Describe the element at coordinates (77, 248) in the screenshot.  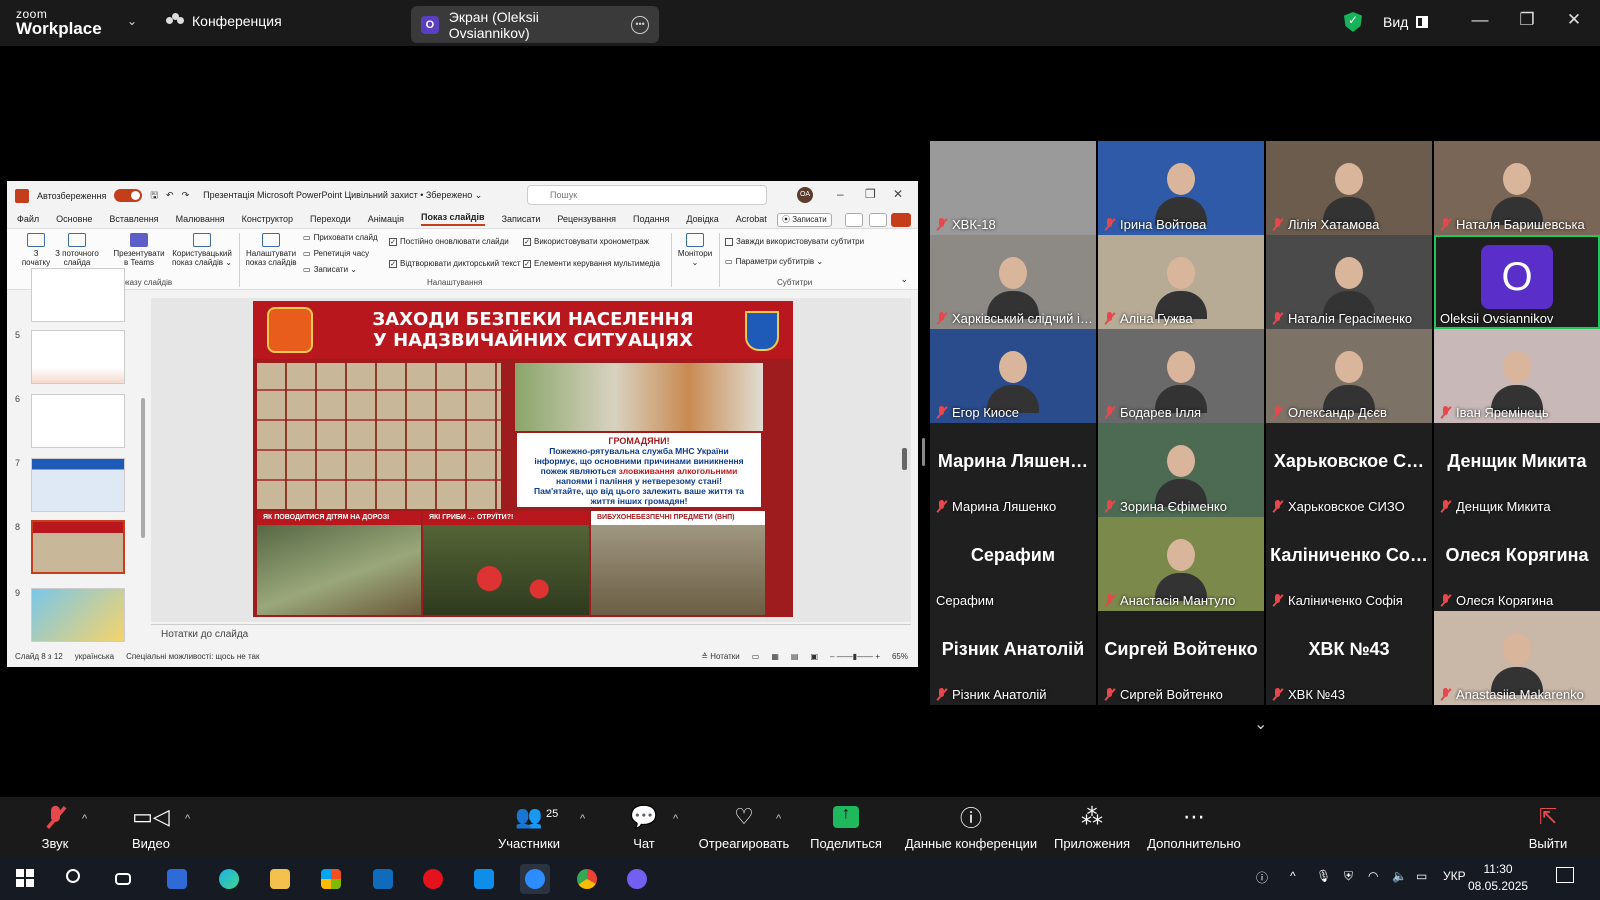
I see `from-current-button: З поточного слайда` at that location.